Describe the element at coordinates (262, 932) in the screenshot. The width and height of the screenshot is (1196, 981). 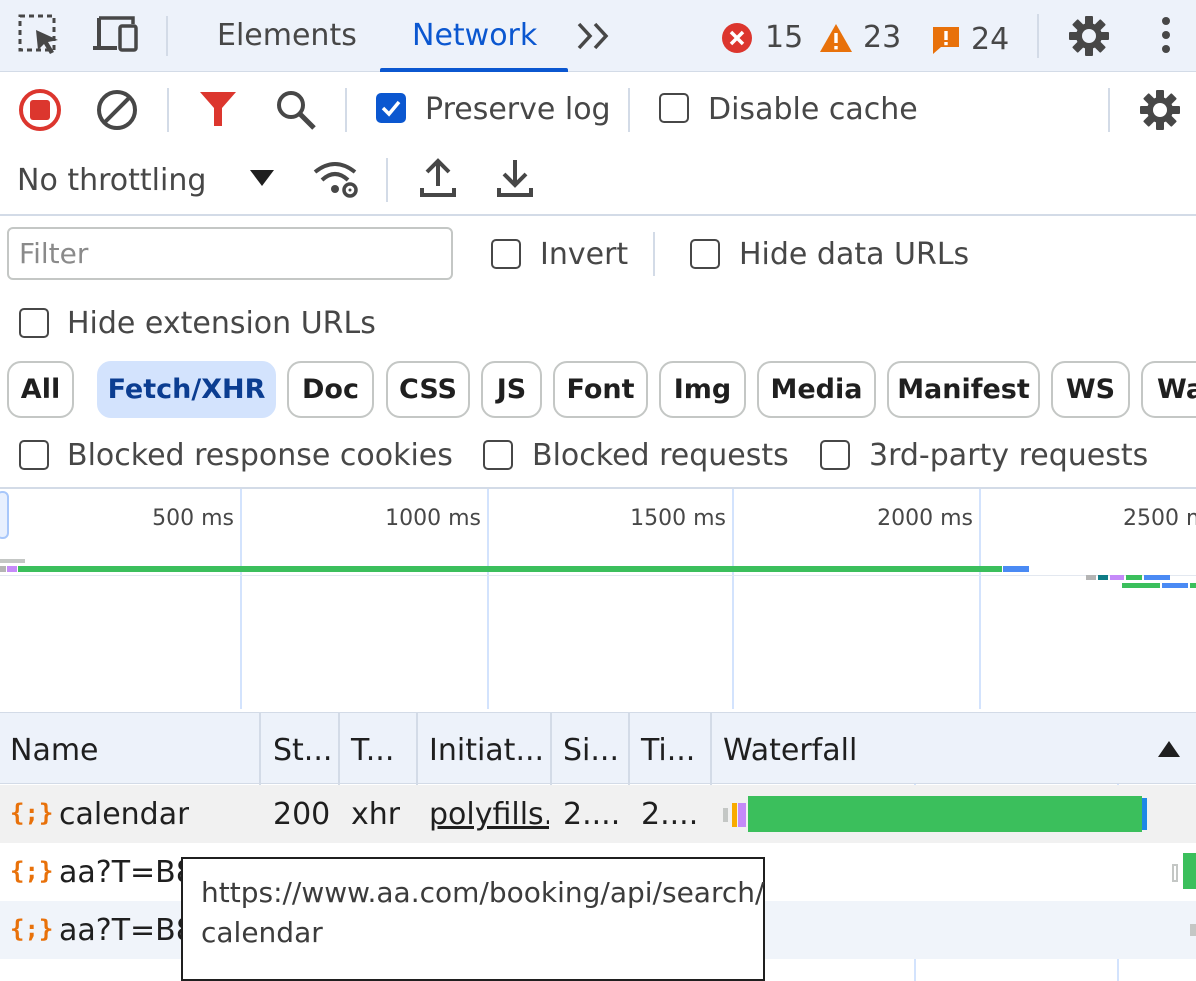
I see `tooltip-url-line-2: calendar` at that location.